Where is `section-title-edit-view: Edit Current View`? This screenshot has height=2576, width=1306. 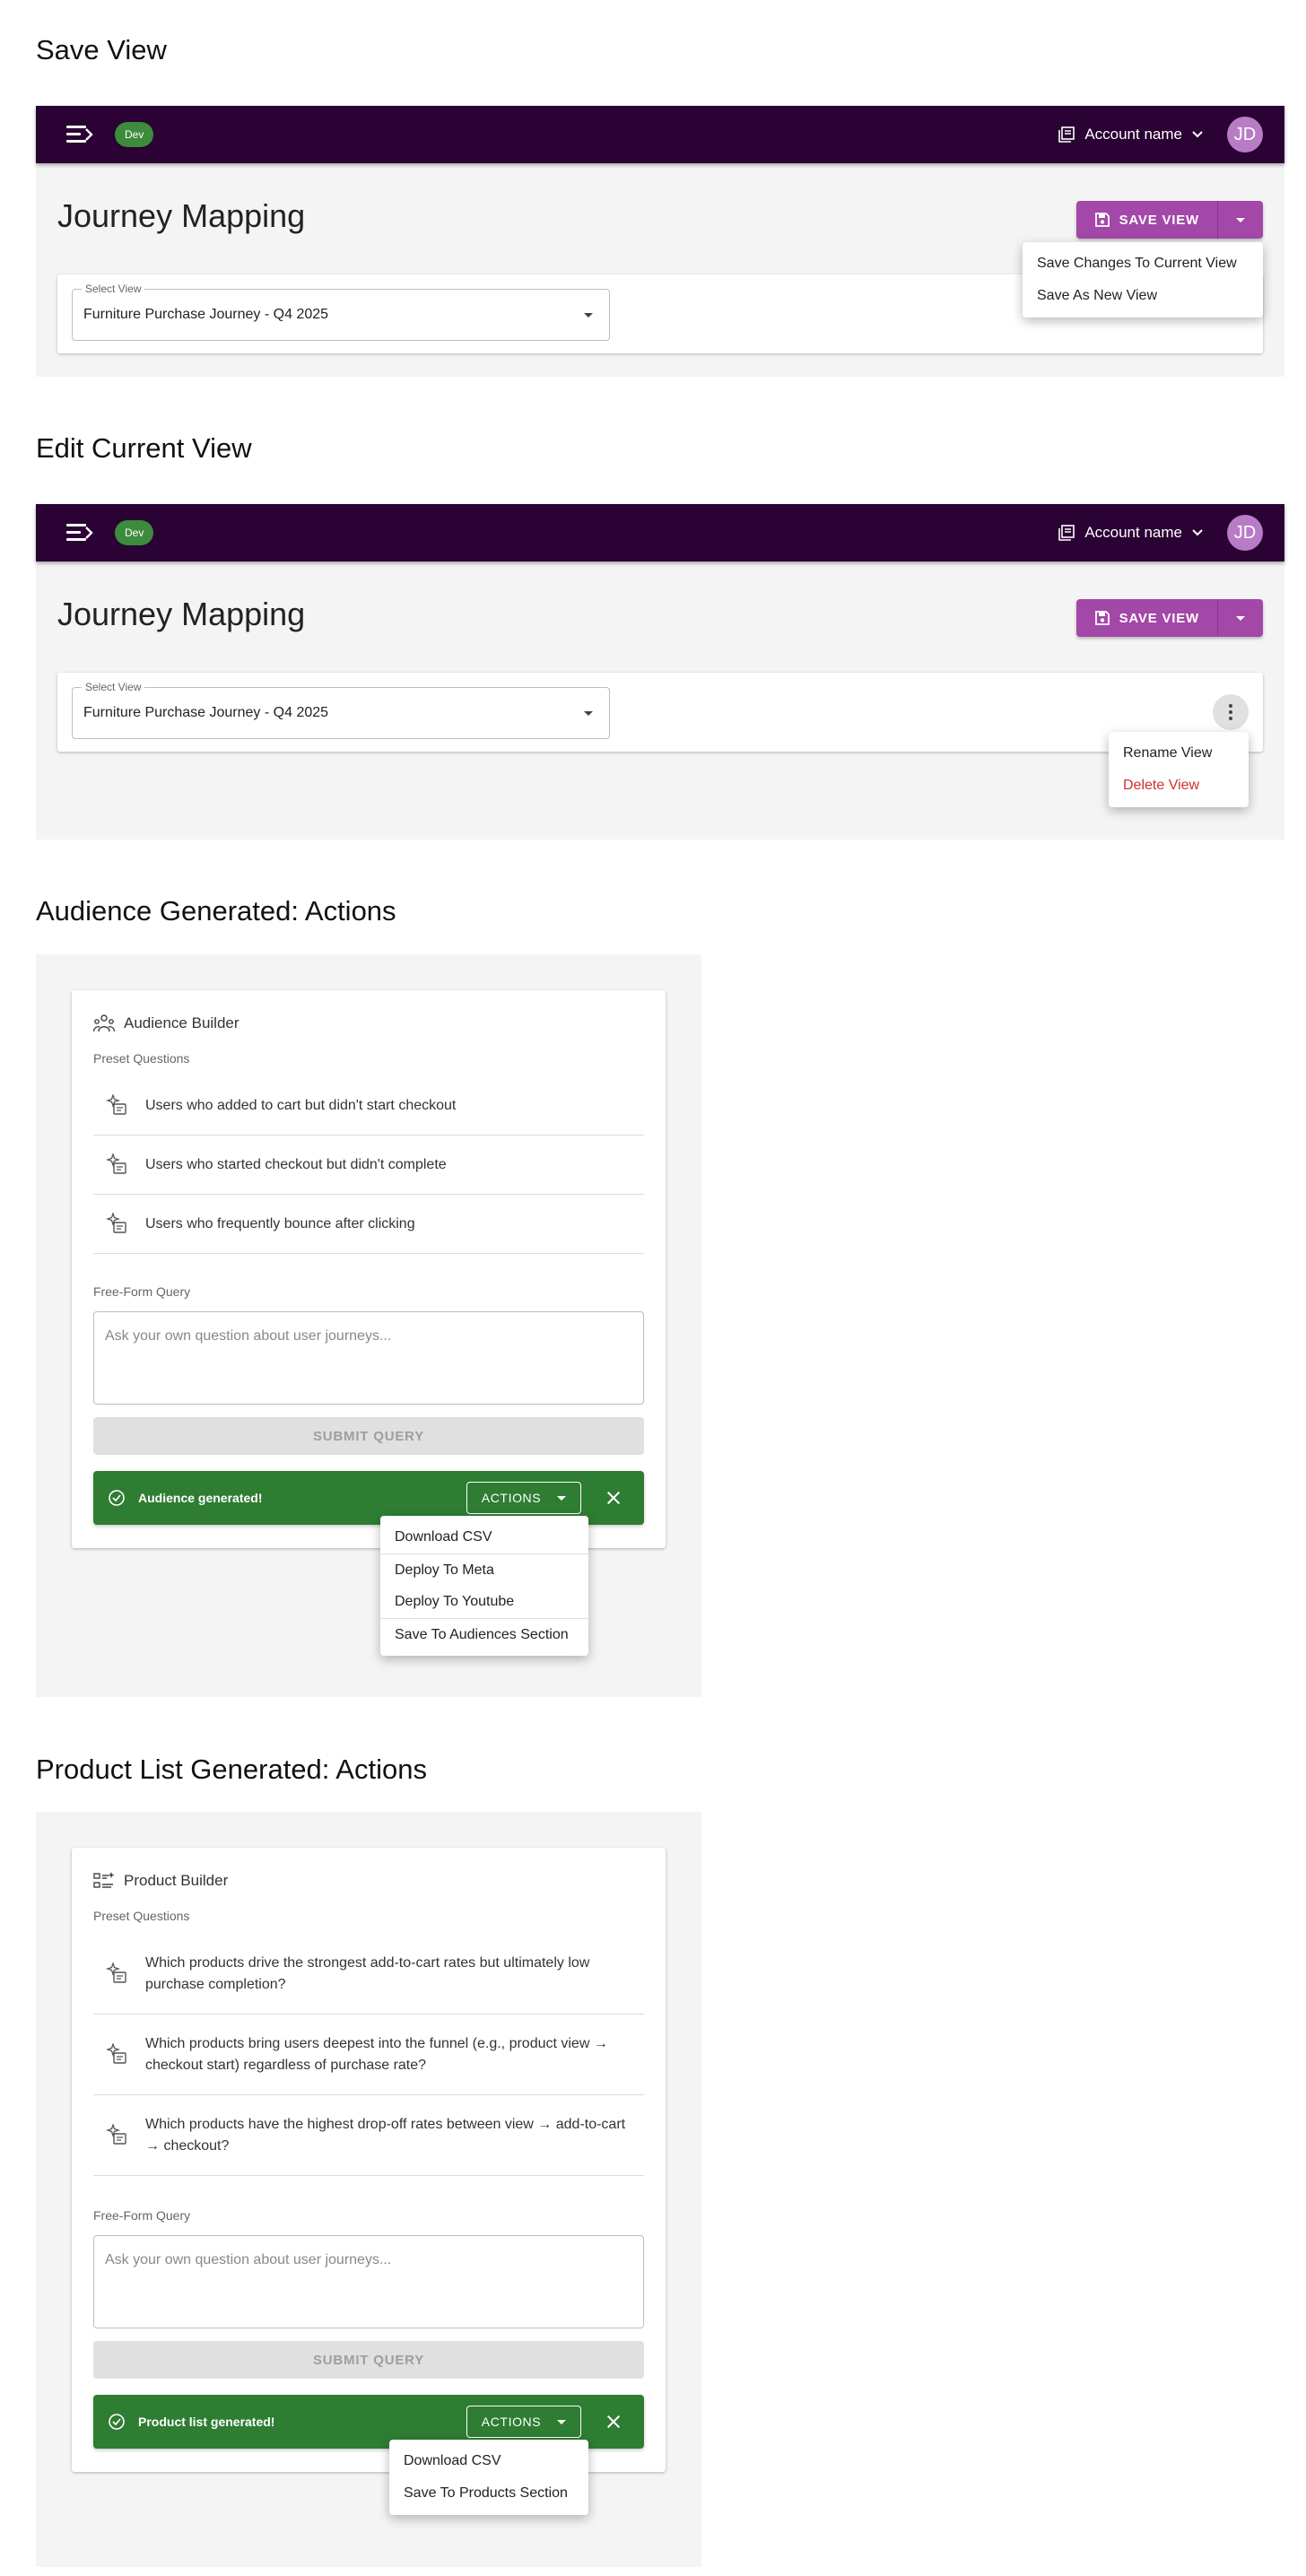
section-title-edit-view: Edit Current View is located at coordinates (144, 448).